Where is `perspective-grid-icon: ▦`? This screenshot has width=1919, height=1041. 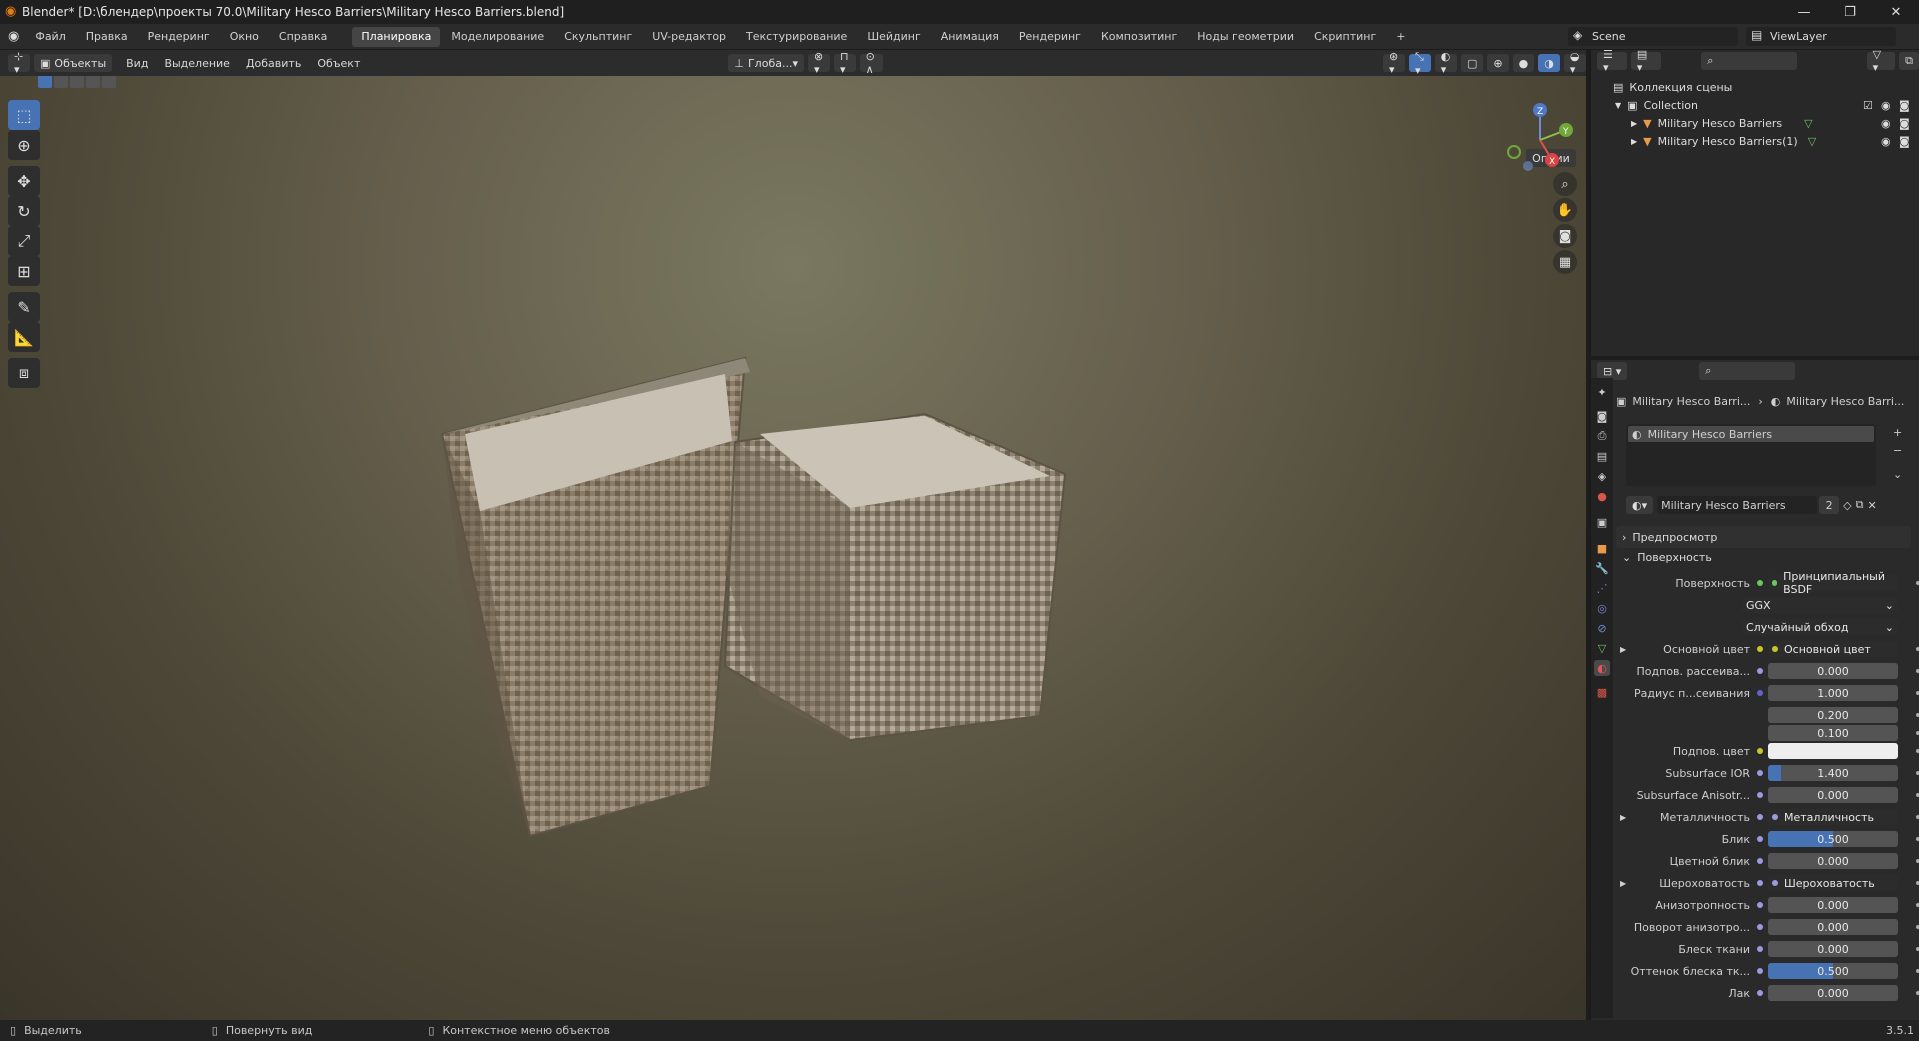
perspective-grid-icon: ▦ is located at coordinates (1565, 262).